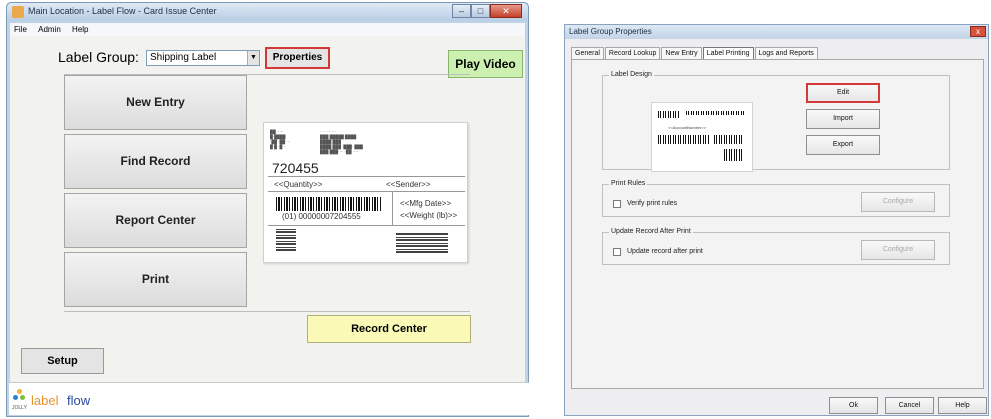  I want to click on preview-number: 720455, so click(295, 168).